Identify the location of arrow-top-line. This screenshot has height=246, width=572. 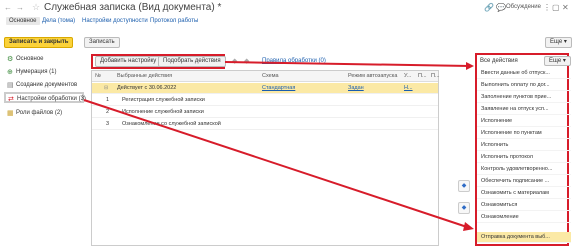
(347, 64).